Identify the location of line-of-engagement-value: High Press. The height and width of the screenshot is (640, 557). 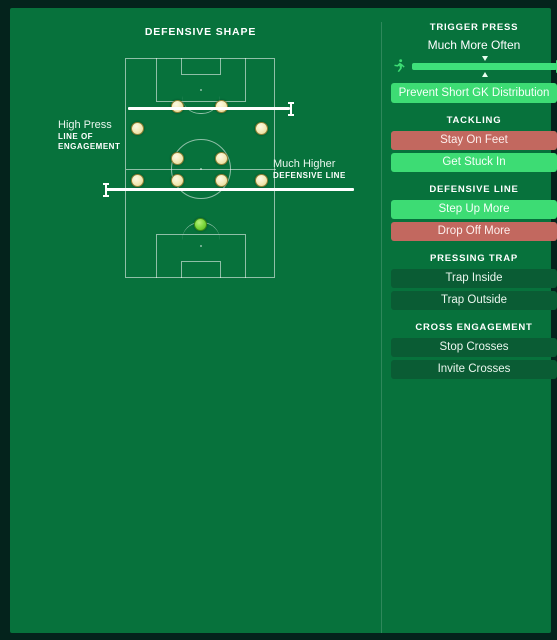
(85, 125).